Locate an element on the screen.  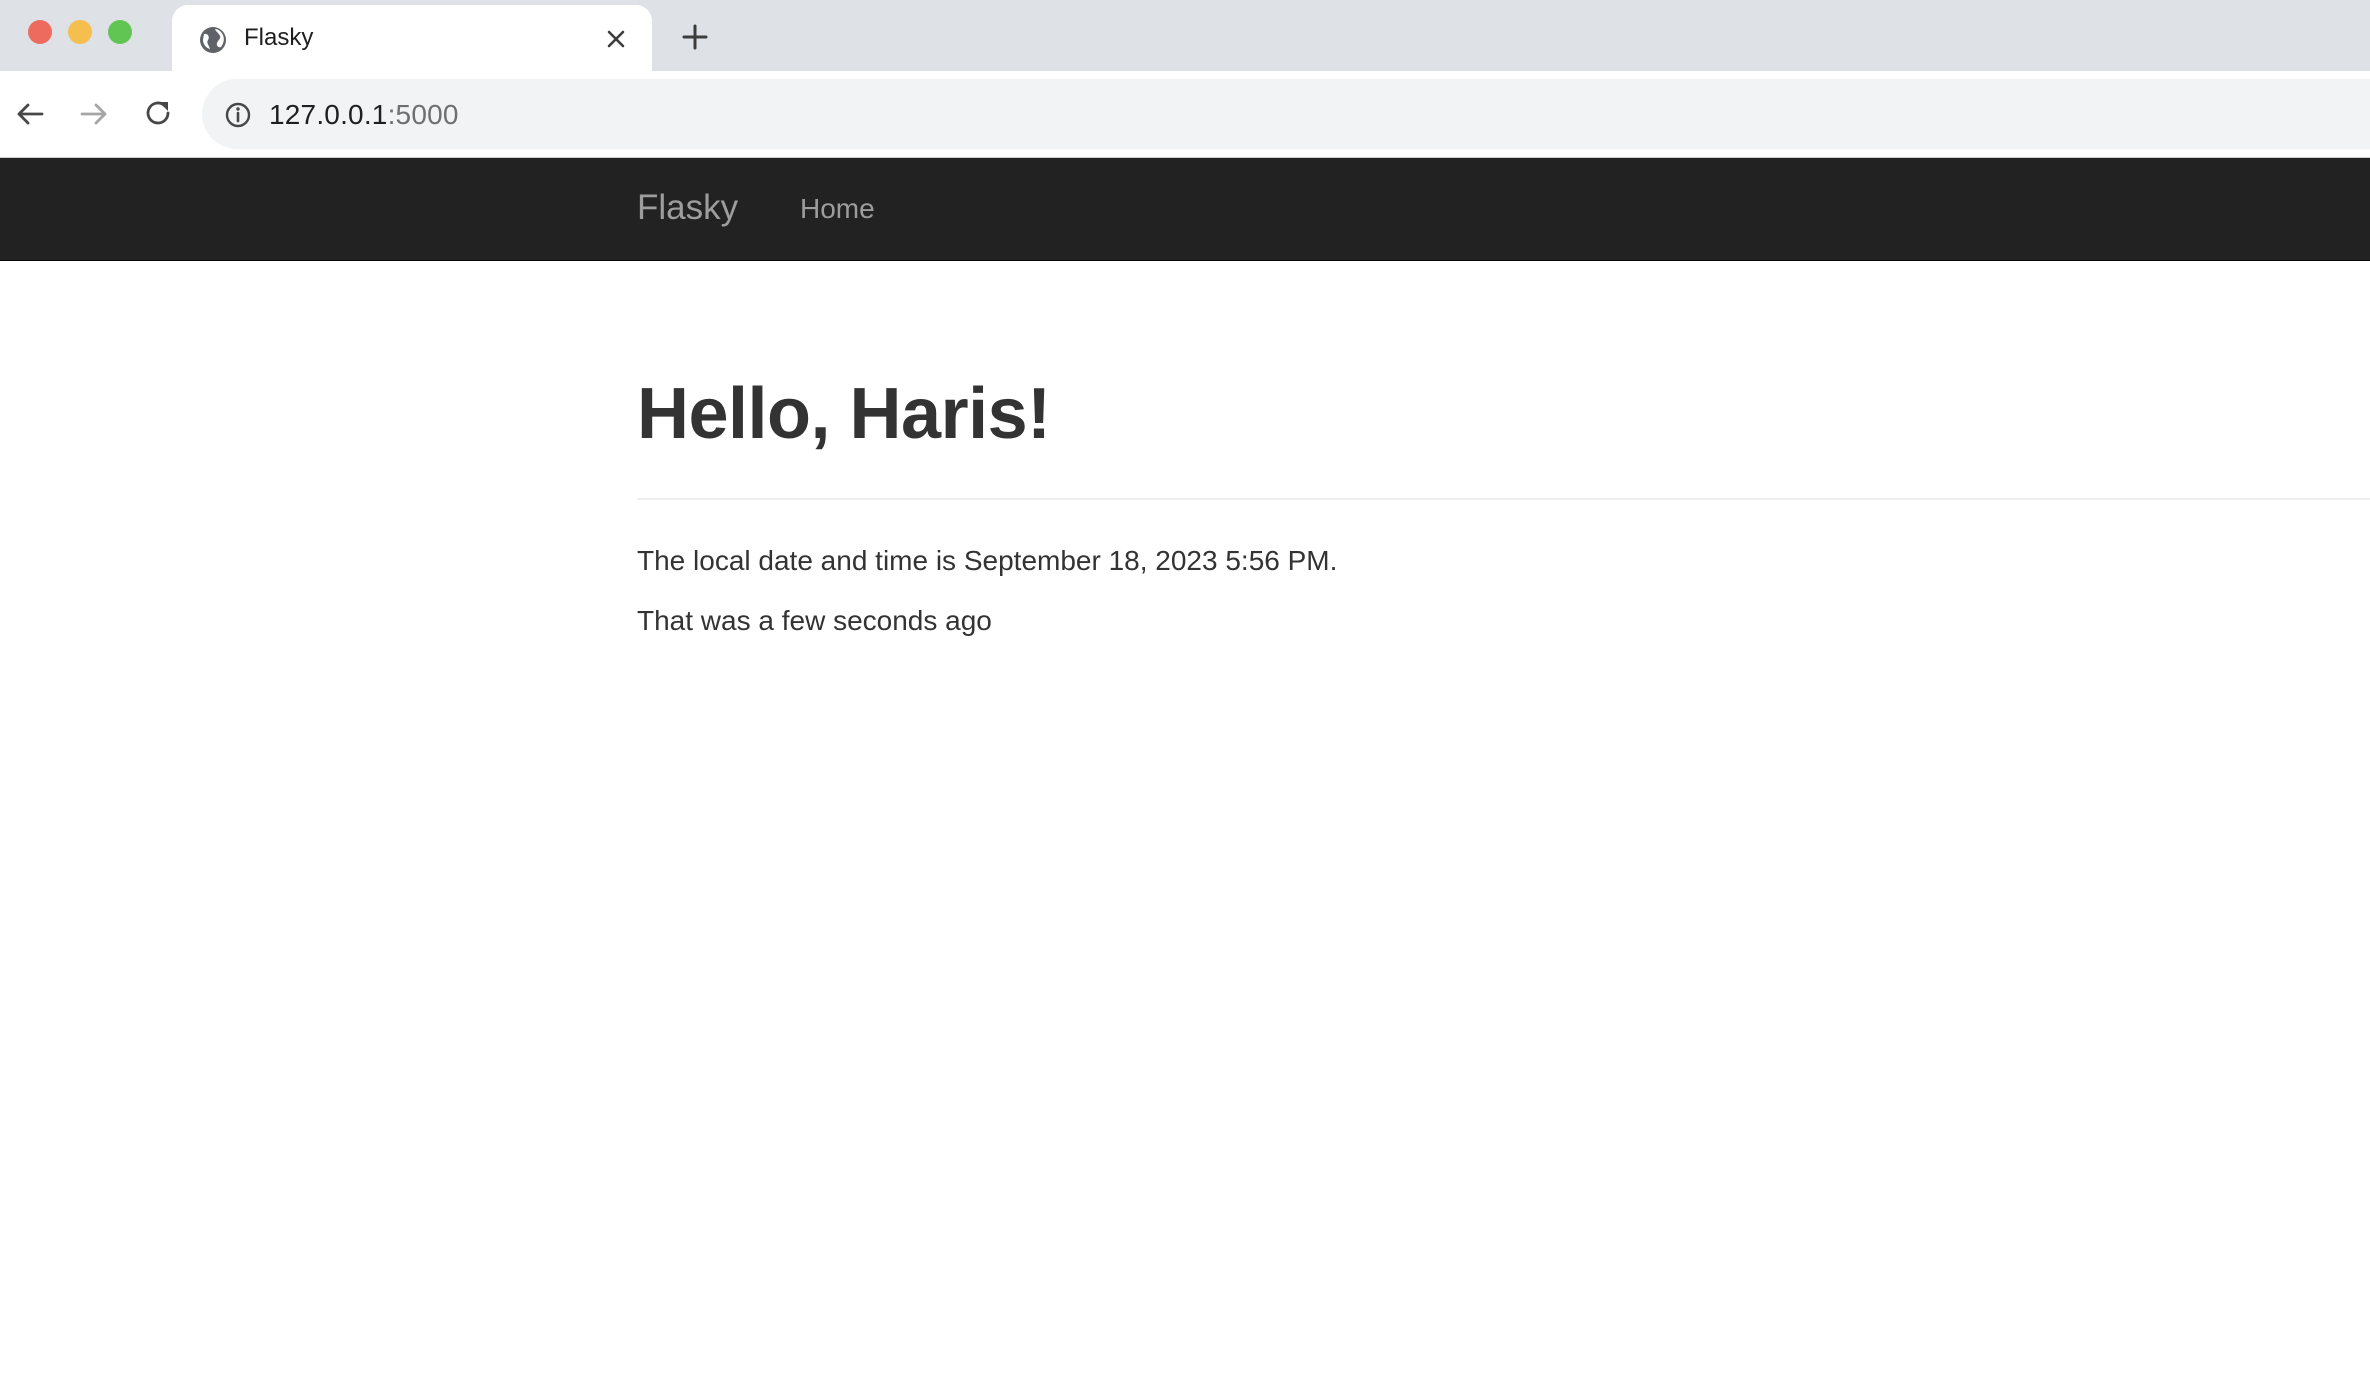
close-icon is located at coordinates (616, 39).